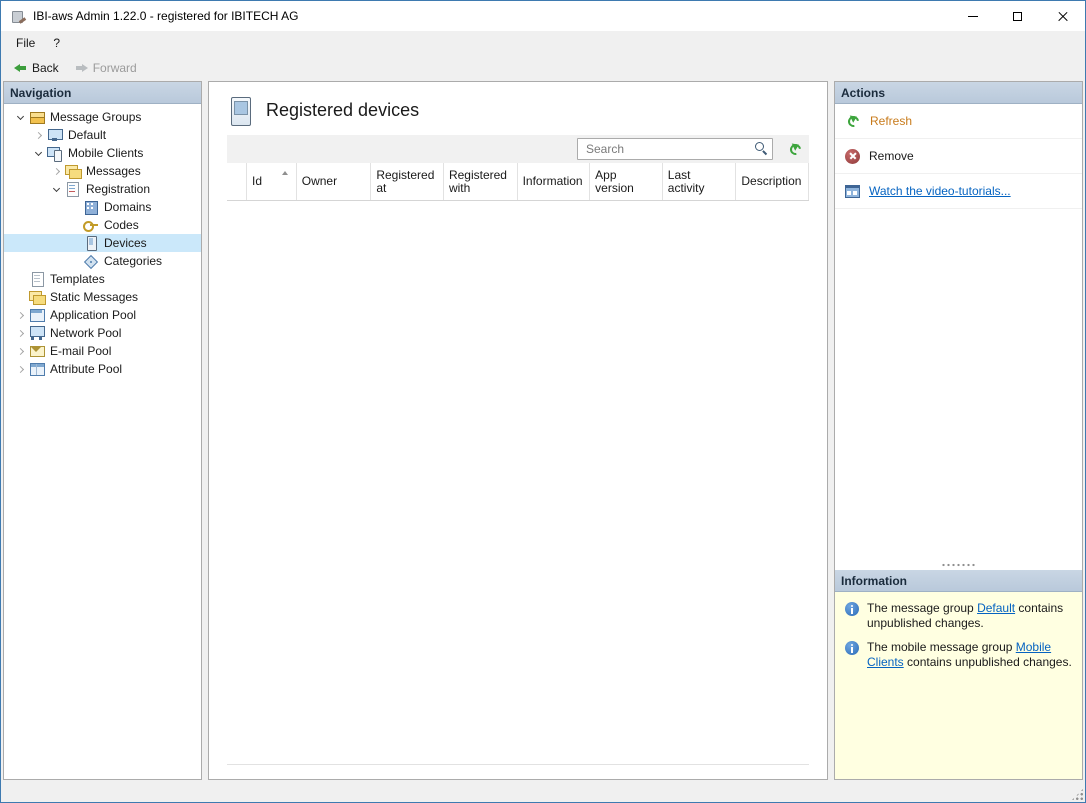 The width and height of the screenshot is (1086, 803). What do you see at coordinates (852, 609) in the screenshot?
I see `info-icon` at bounding box center [852, 609].